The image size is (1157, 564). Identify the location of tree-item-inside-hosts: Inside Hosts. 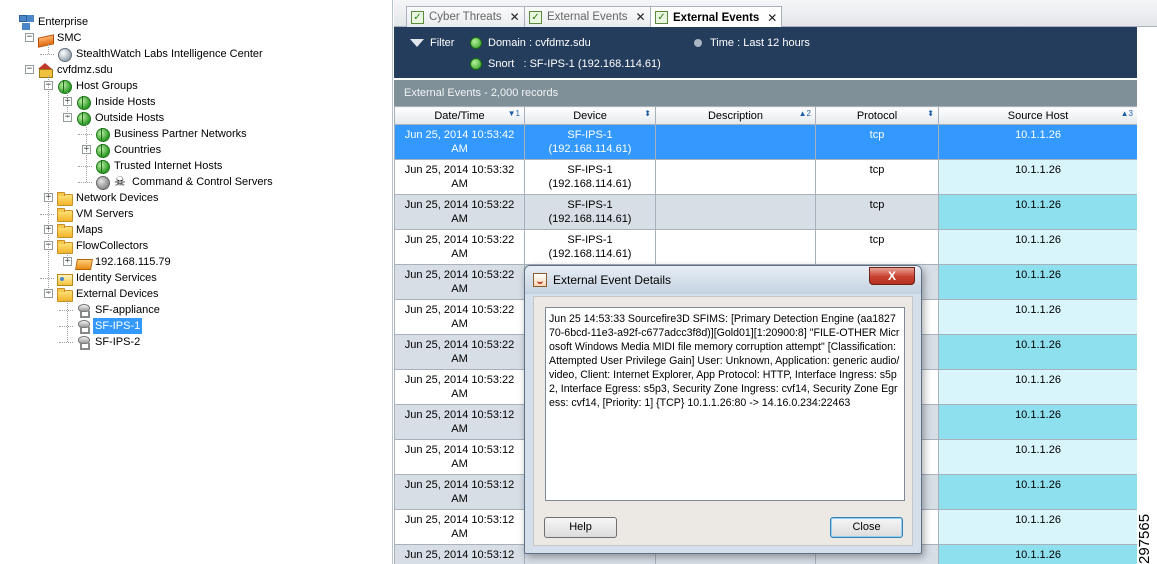
(116, 102).